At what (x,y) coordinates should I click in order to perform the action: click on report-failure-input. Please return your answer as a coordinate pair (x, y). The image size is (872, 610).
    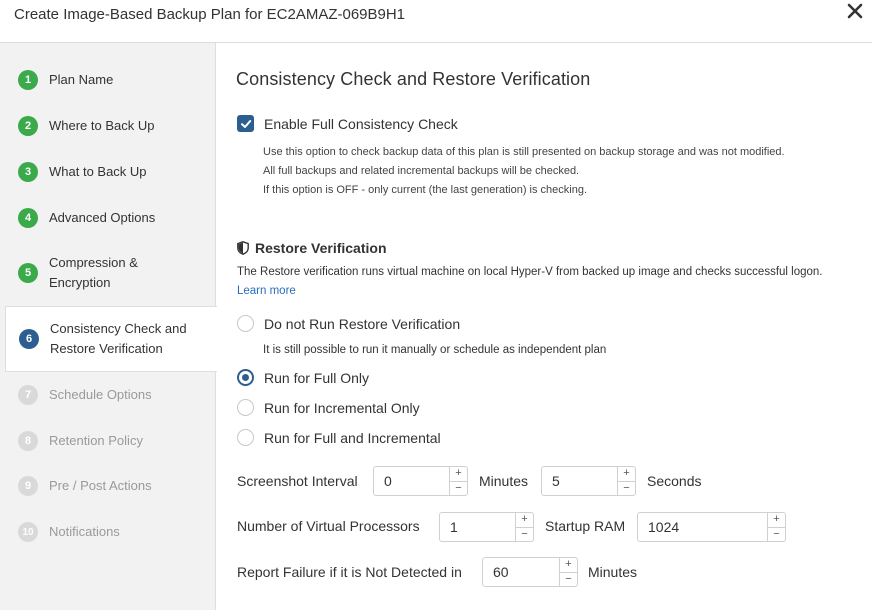
    Looking at the image, I should click on (521, 572).